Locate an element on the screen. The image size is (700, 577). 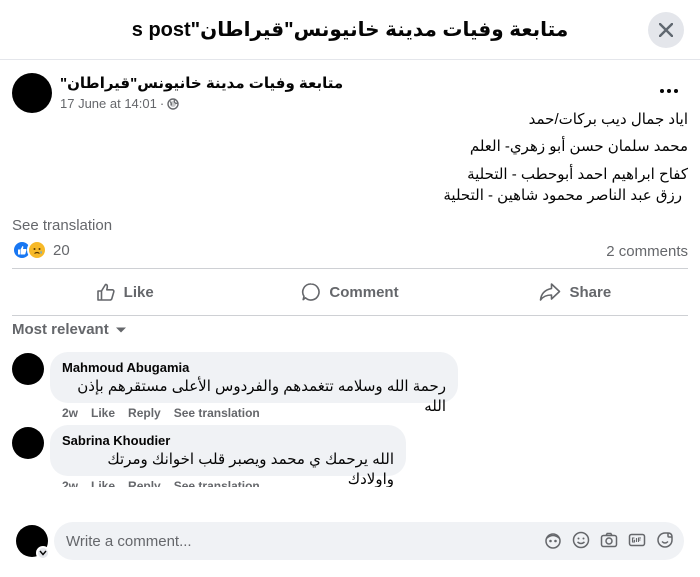
post-meta: 17 June at 14:01 · is located at coordinates (119, 103).